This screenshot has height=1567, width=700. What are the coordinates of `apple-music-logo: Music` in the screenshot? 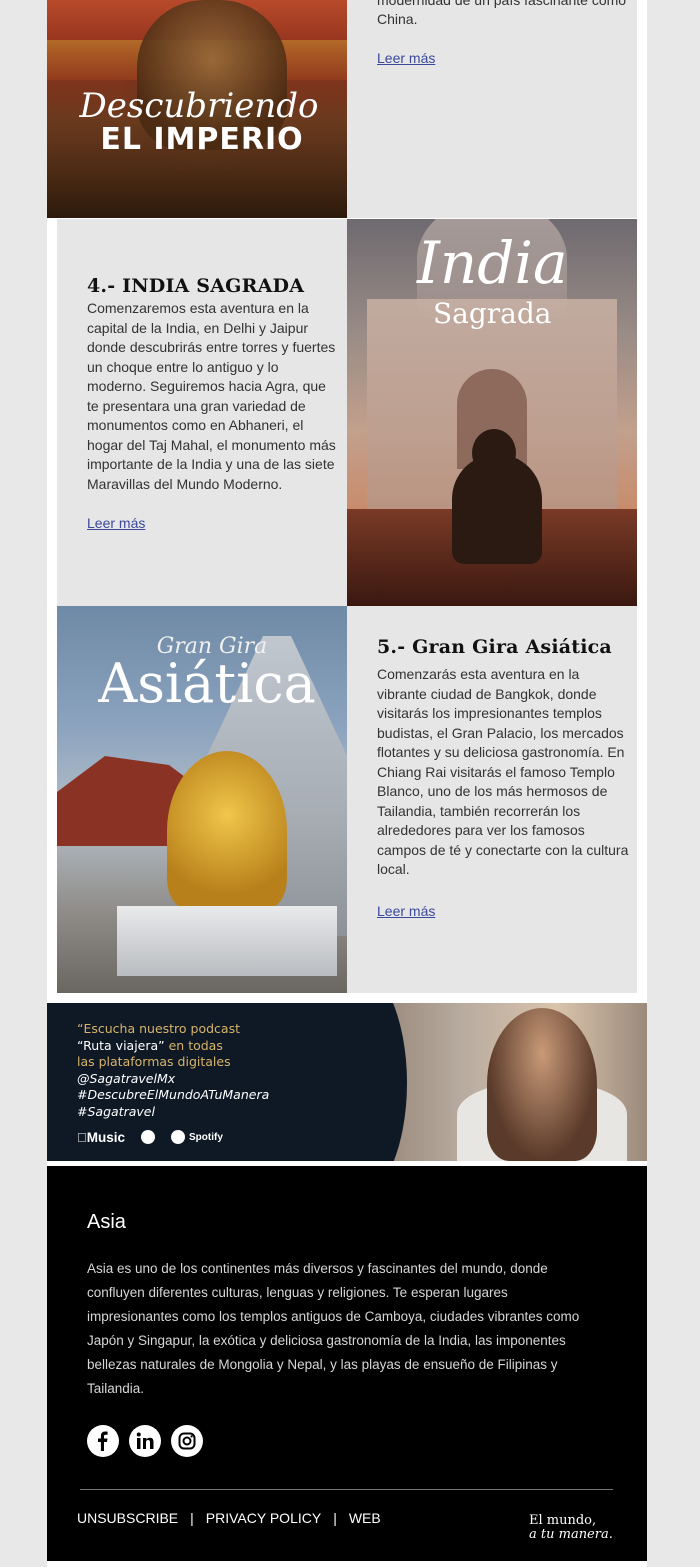 It's located at (101, 1137).